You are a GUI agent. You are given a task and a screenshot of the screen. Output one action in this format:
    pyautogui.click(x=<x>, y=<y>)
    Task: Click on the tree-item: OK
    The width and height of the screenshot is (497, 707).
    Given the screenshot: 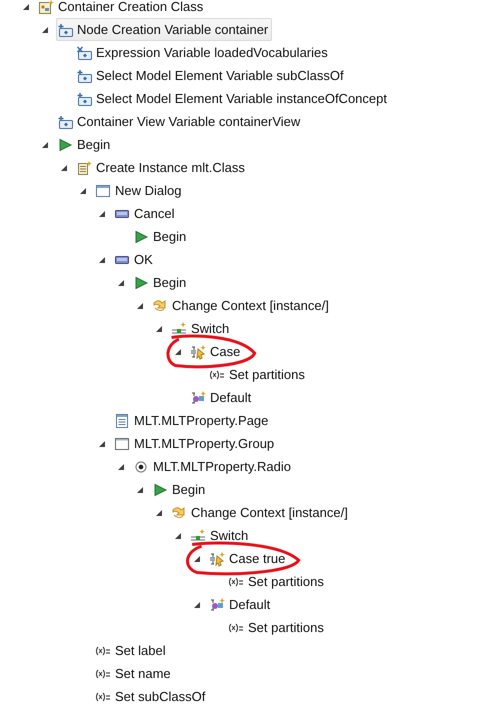 What is the action you would take?
    pyautogui.click(x=135, y=259)
    